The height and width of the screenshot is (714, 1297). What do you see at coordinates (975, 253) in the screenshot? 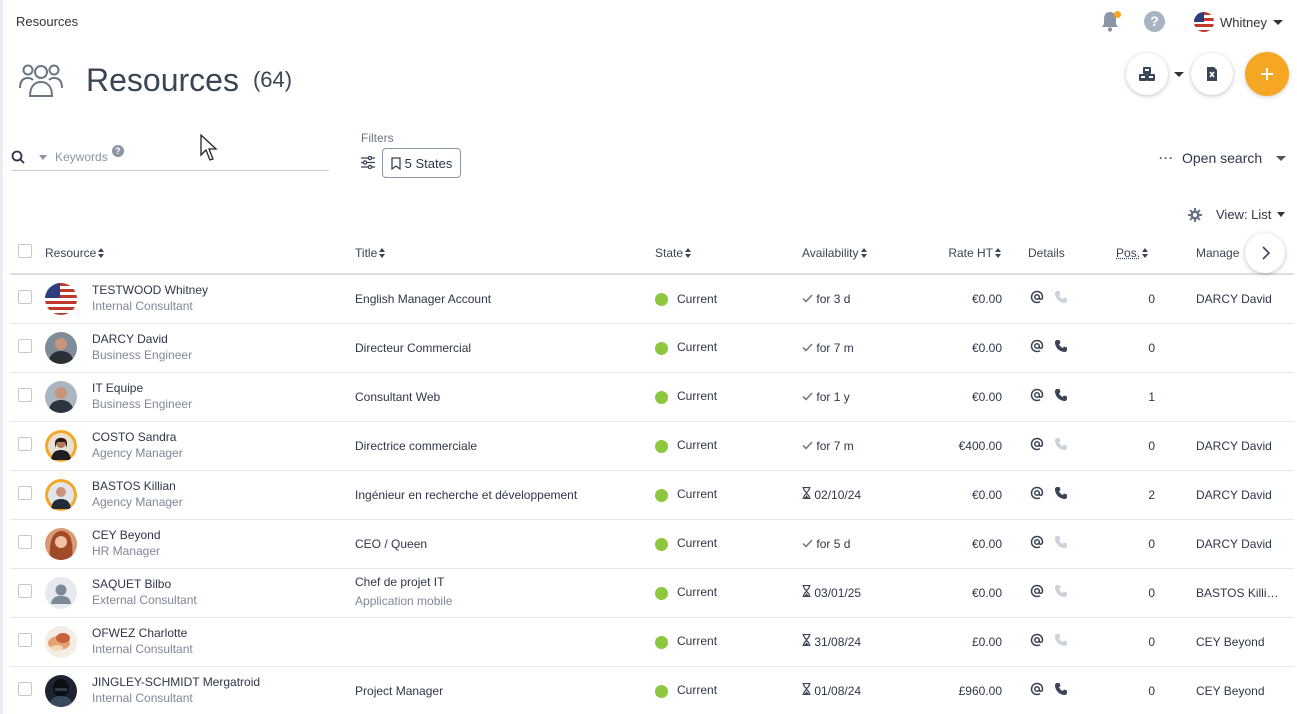
I see `column-header-rate: Rate HT` at bounding box center [975, 253].